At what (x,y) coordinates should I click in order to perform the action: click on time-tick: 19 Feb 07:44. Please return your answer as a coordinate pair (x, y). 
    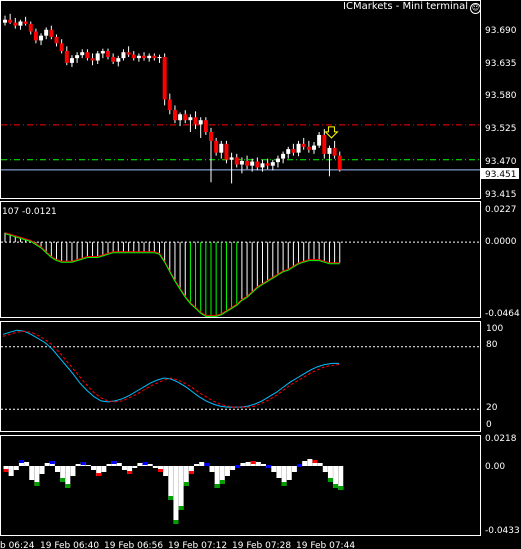
    Looking at the image, I should click on (325, 545).